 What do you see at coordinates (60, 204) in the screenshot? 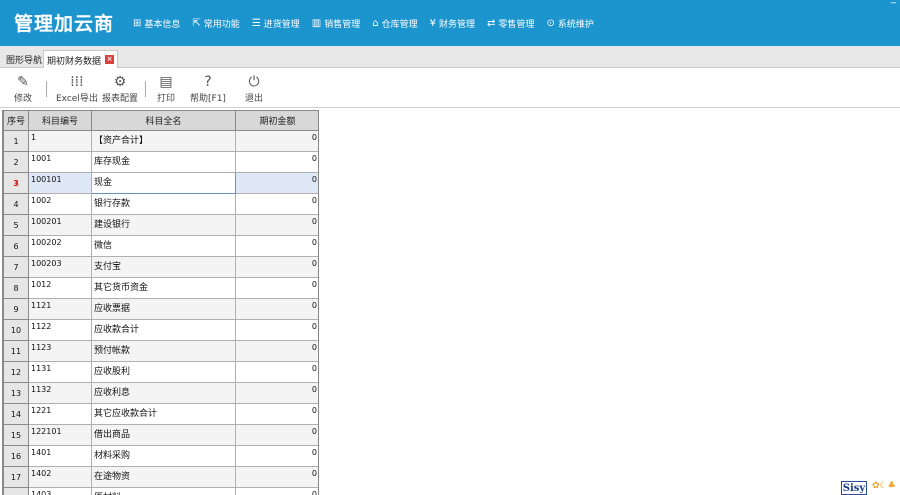
I see `account-code-cell: 1002` at bounding box center [60, 204].